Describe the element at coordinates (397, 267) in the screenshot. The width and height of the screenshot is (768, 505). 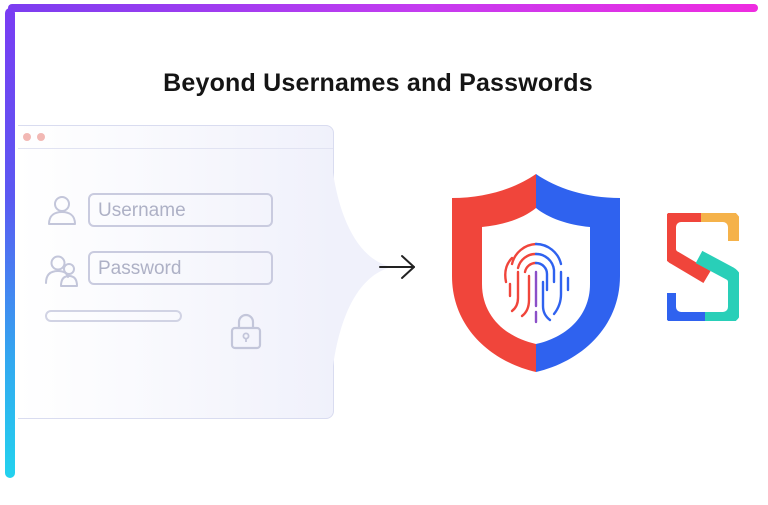
I see `arrow-right-icon` at that location.